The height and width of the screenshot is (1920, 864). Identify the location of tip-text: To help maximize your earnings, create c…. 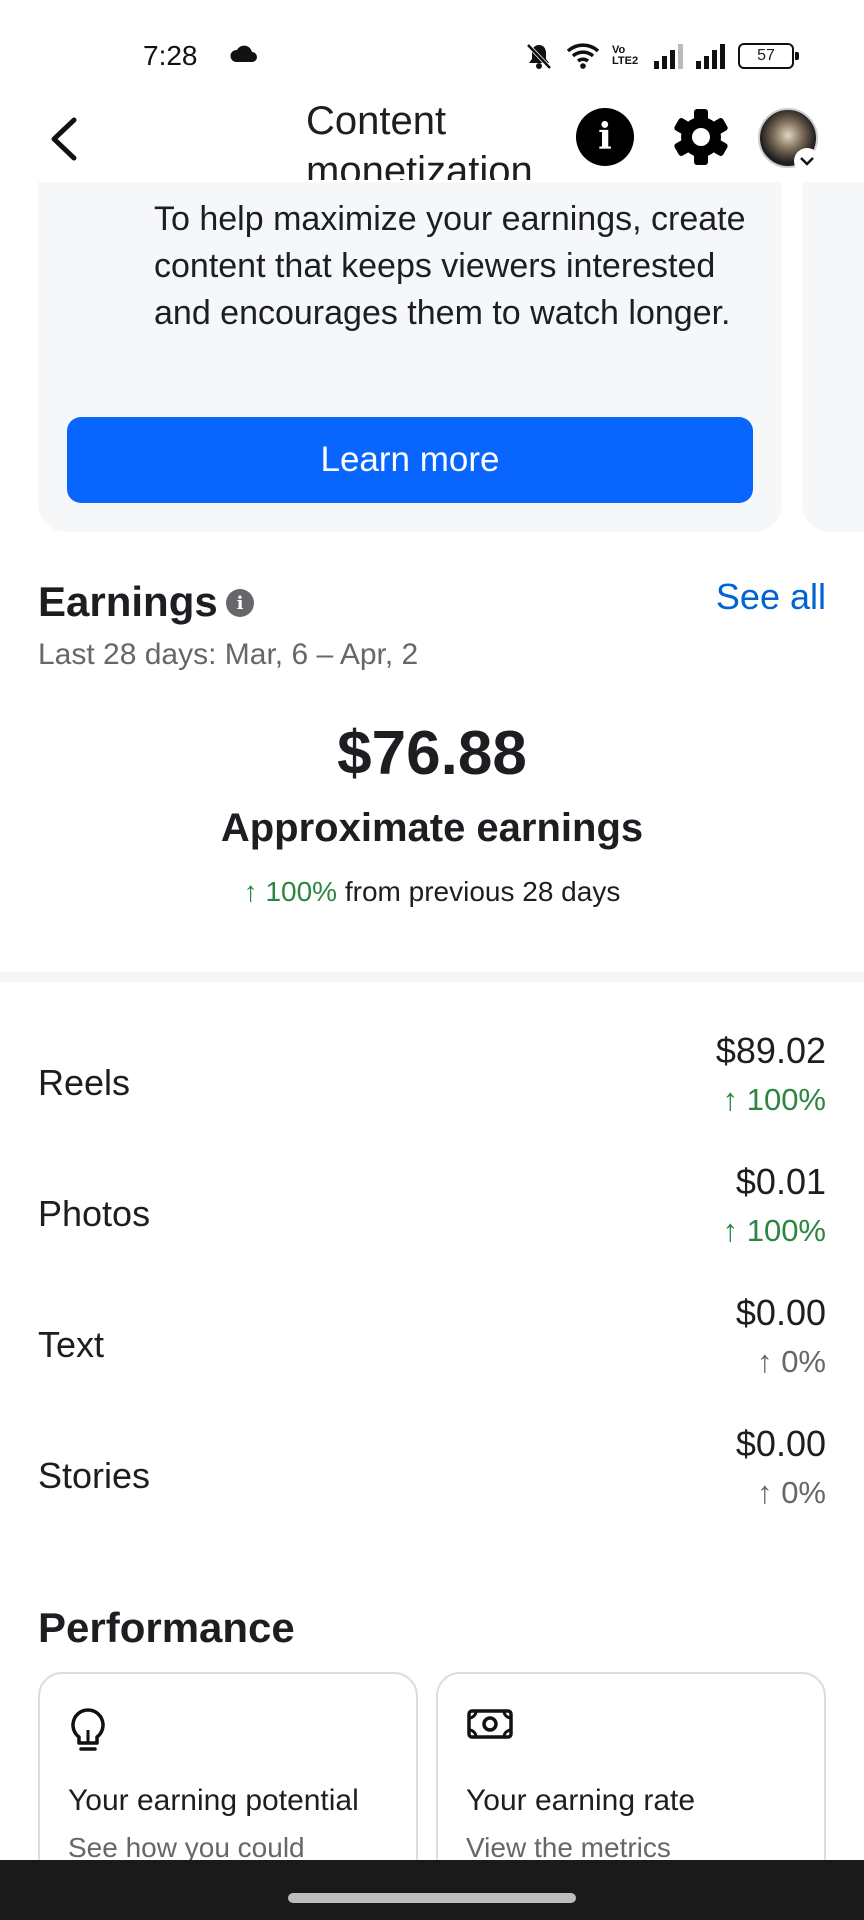
(450, 266).